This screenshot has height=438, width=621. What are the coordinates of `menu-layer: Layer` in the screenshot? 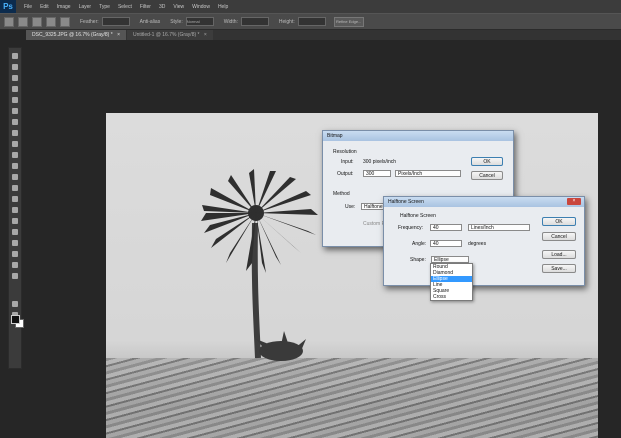 It's located at (85, 7).